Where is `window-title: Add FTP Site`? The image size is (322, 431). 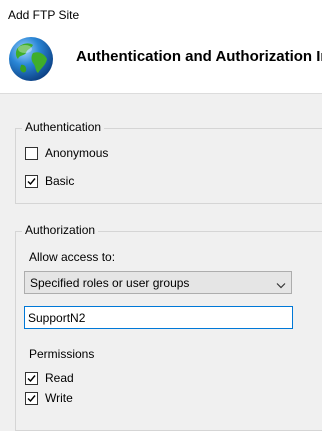
window-title: Add FTP Site is located at coordinates (44, 15).